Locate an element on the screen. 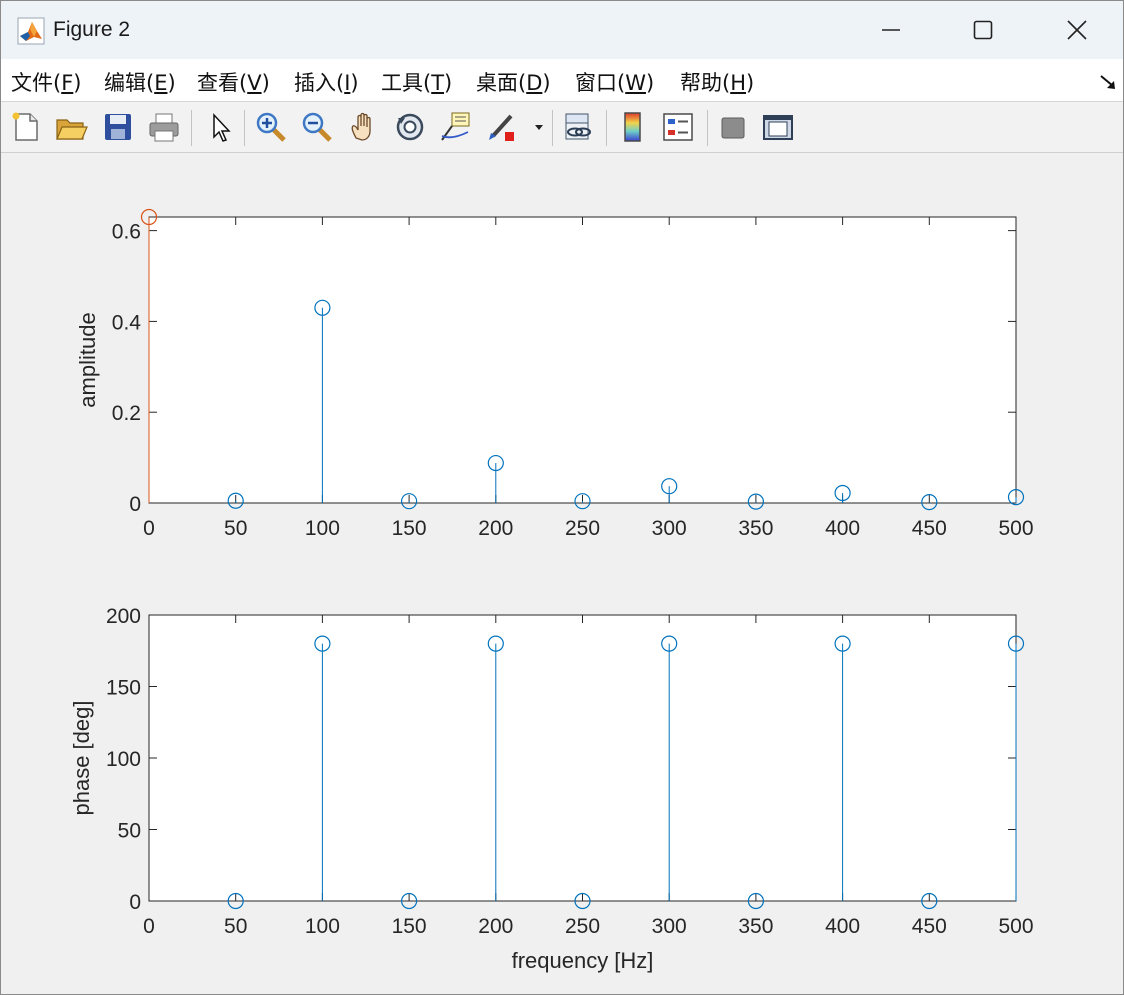 This screenshot has width=1124, height=995. zoom-in-button is located at coordinates (271, 127).